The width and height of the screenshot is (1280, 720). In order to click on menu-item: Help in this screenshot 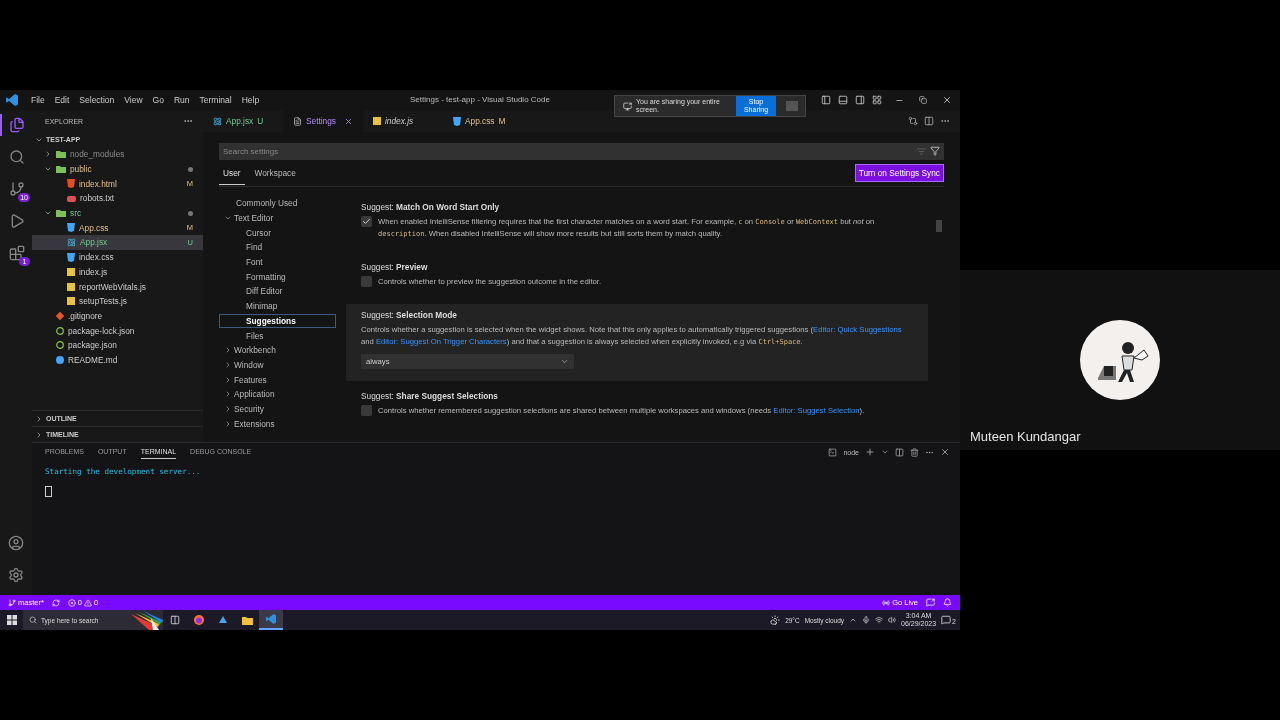, I will do `click(250, 100)`.